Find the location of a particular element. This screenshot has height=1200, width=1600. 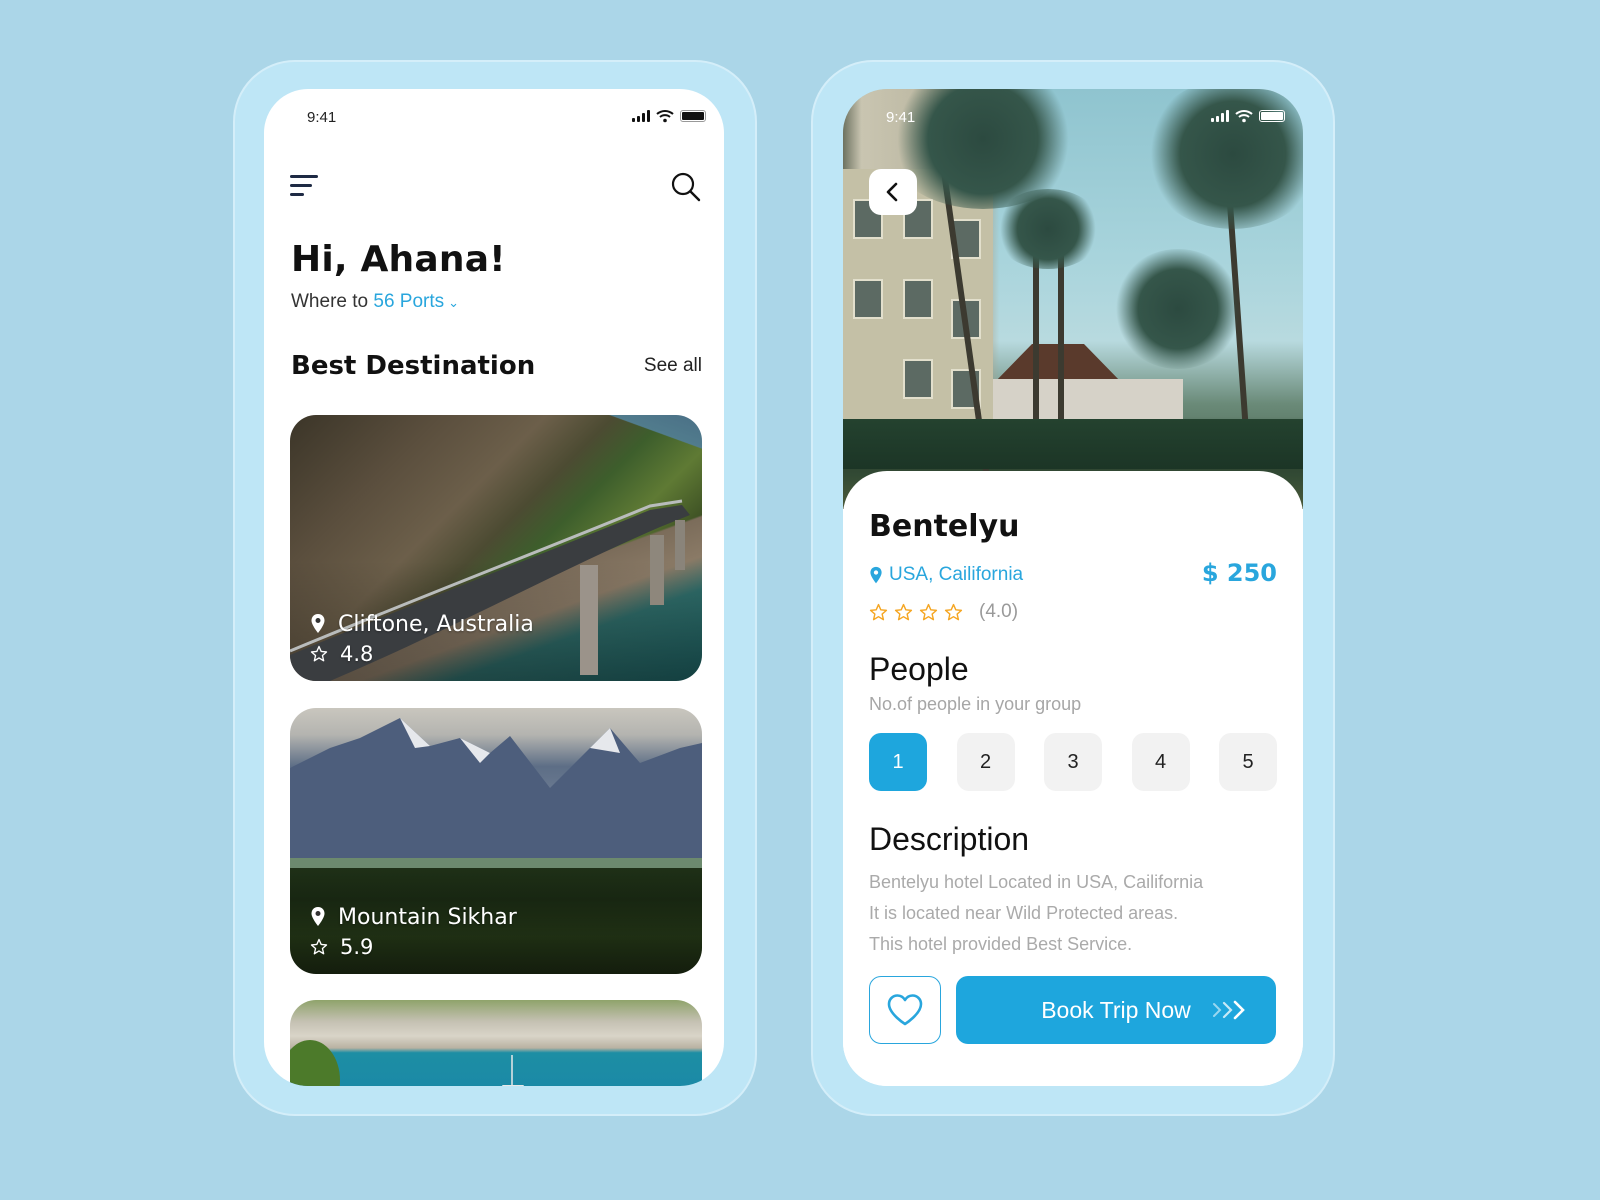

favorite-button is located at coordinates (905, 1010).